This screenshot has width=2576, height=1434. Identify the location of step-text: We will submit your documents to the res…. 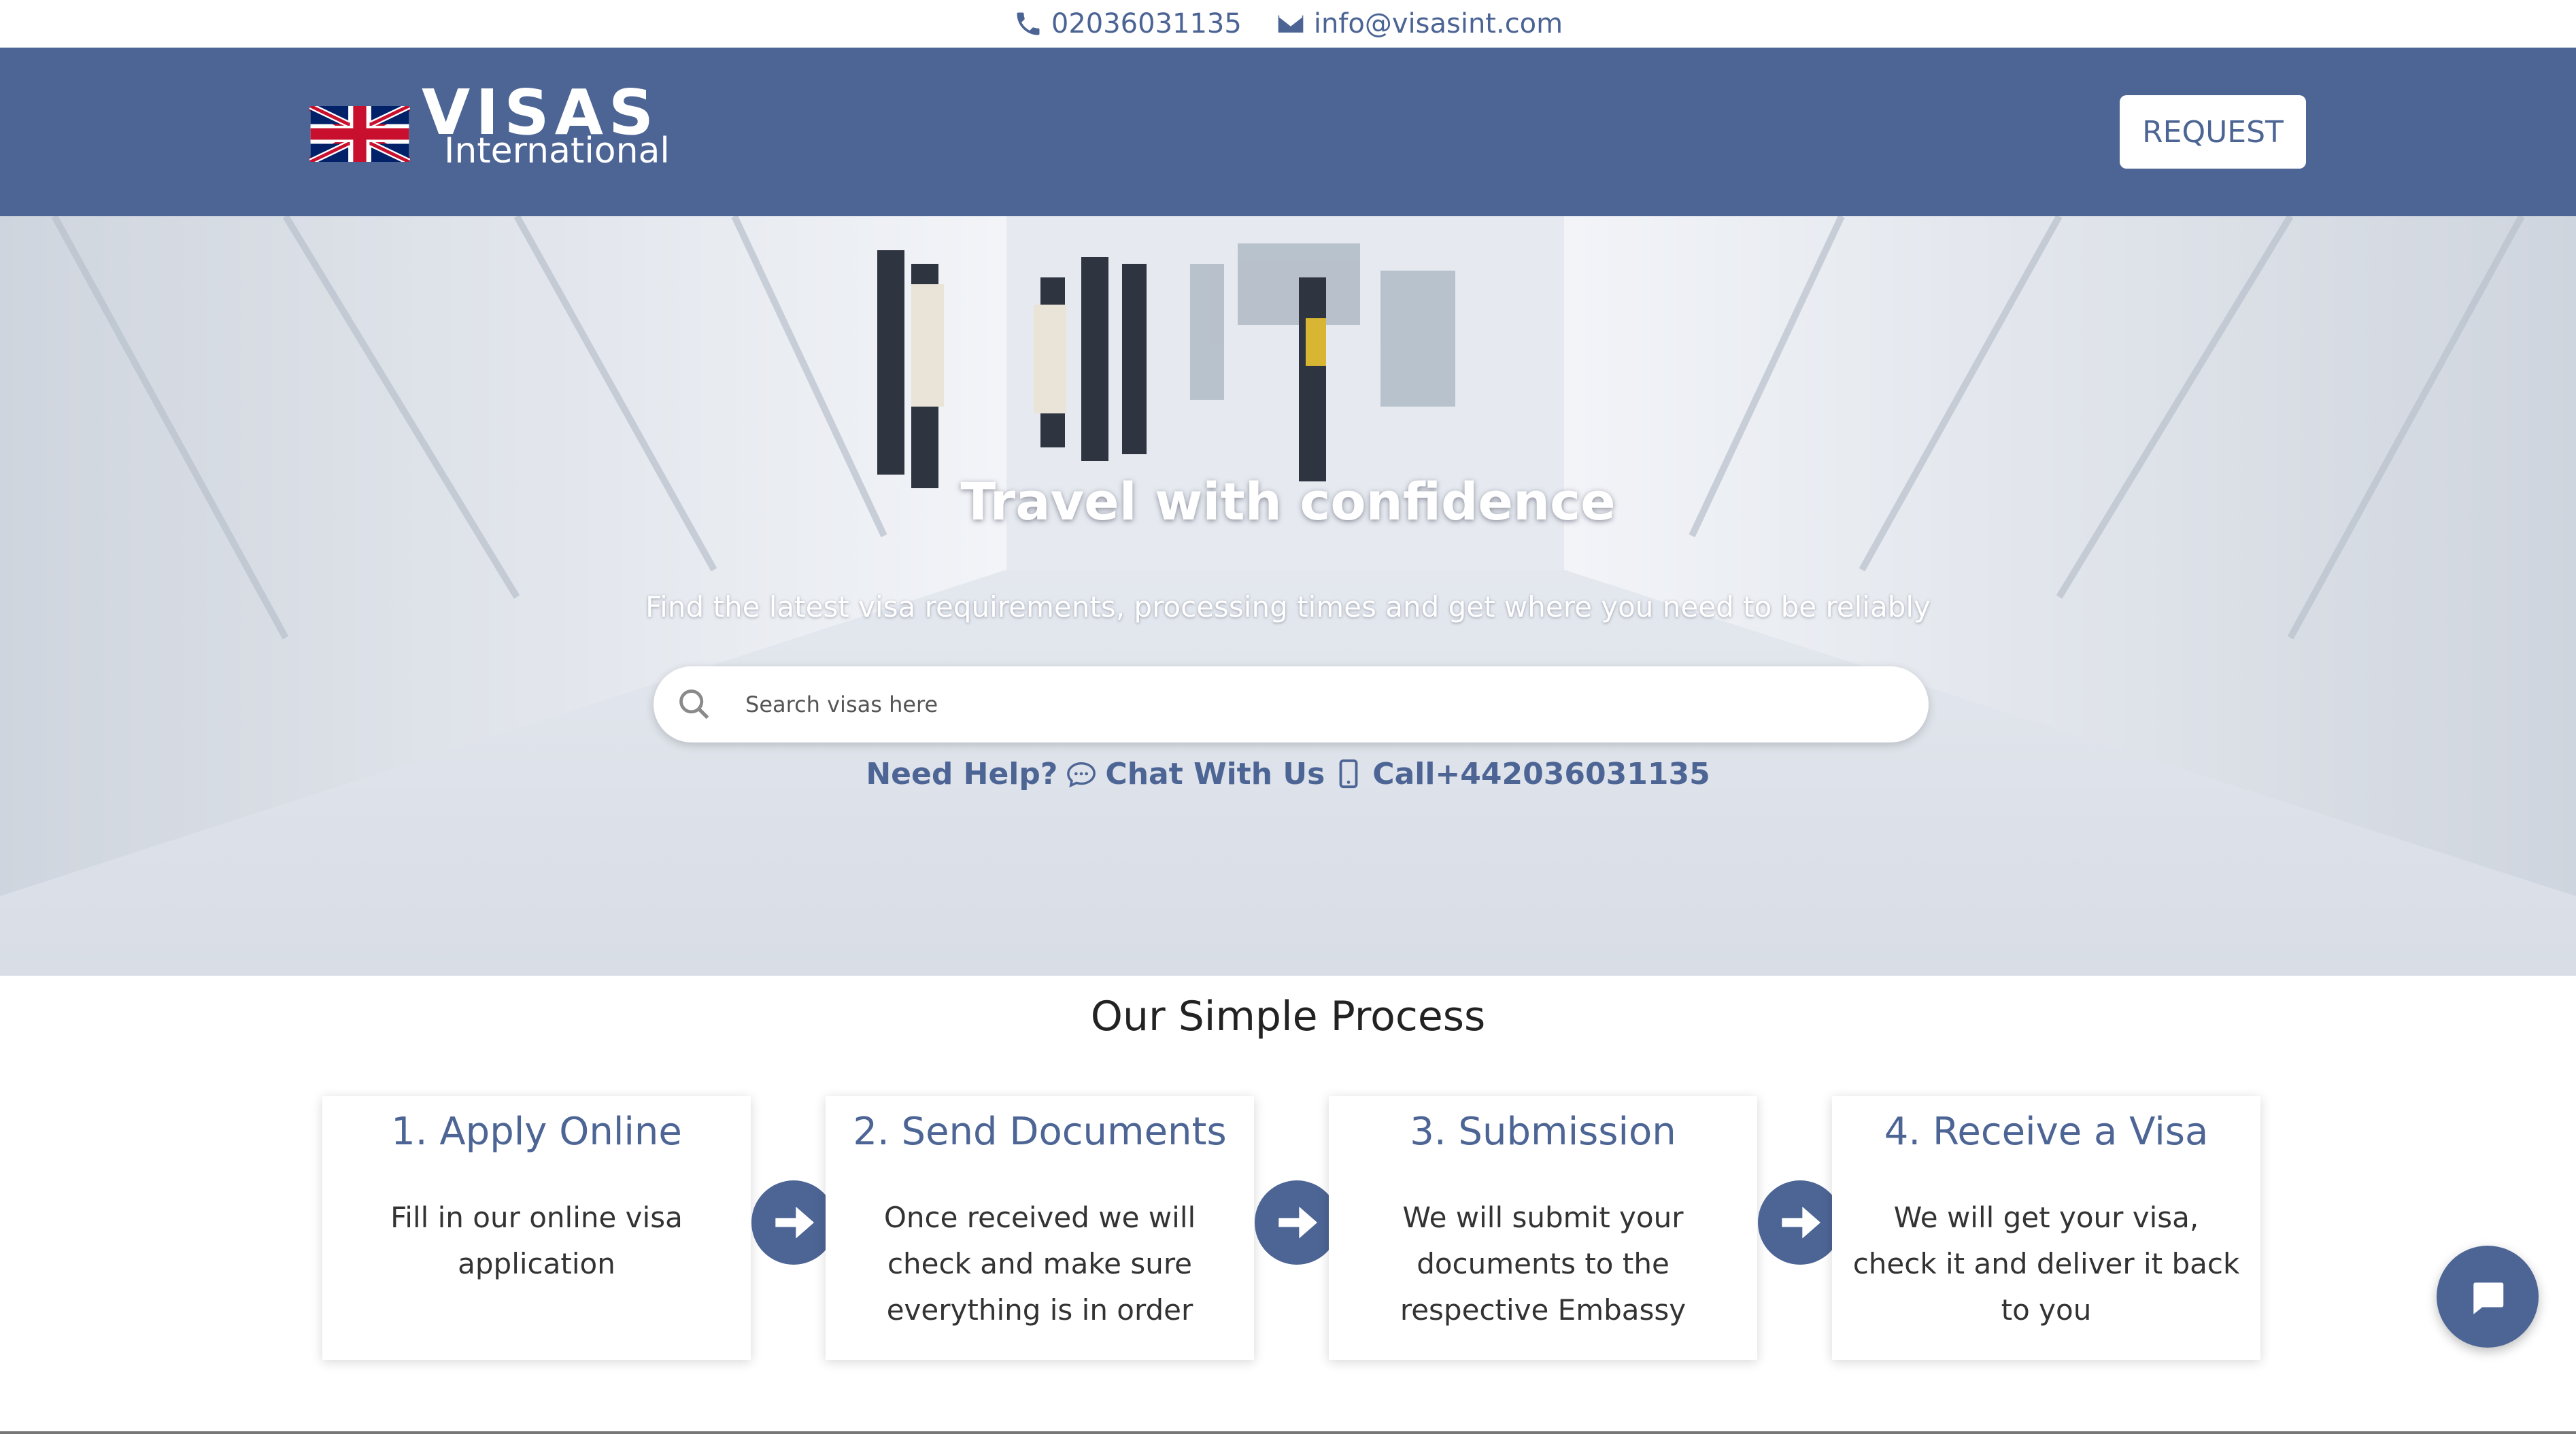
(1543, 1264).